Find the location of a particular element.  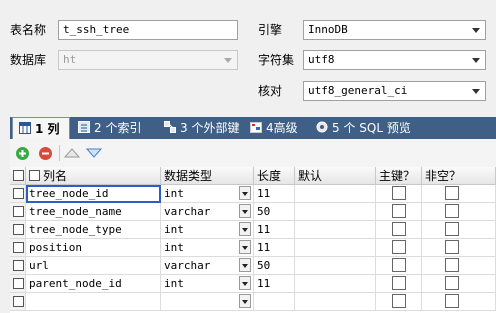

remove-icon is located at coordinates (45, 153).